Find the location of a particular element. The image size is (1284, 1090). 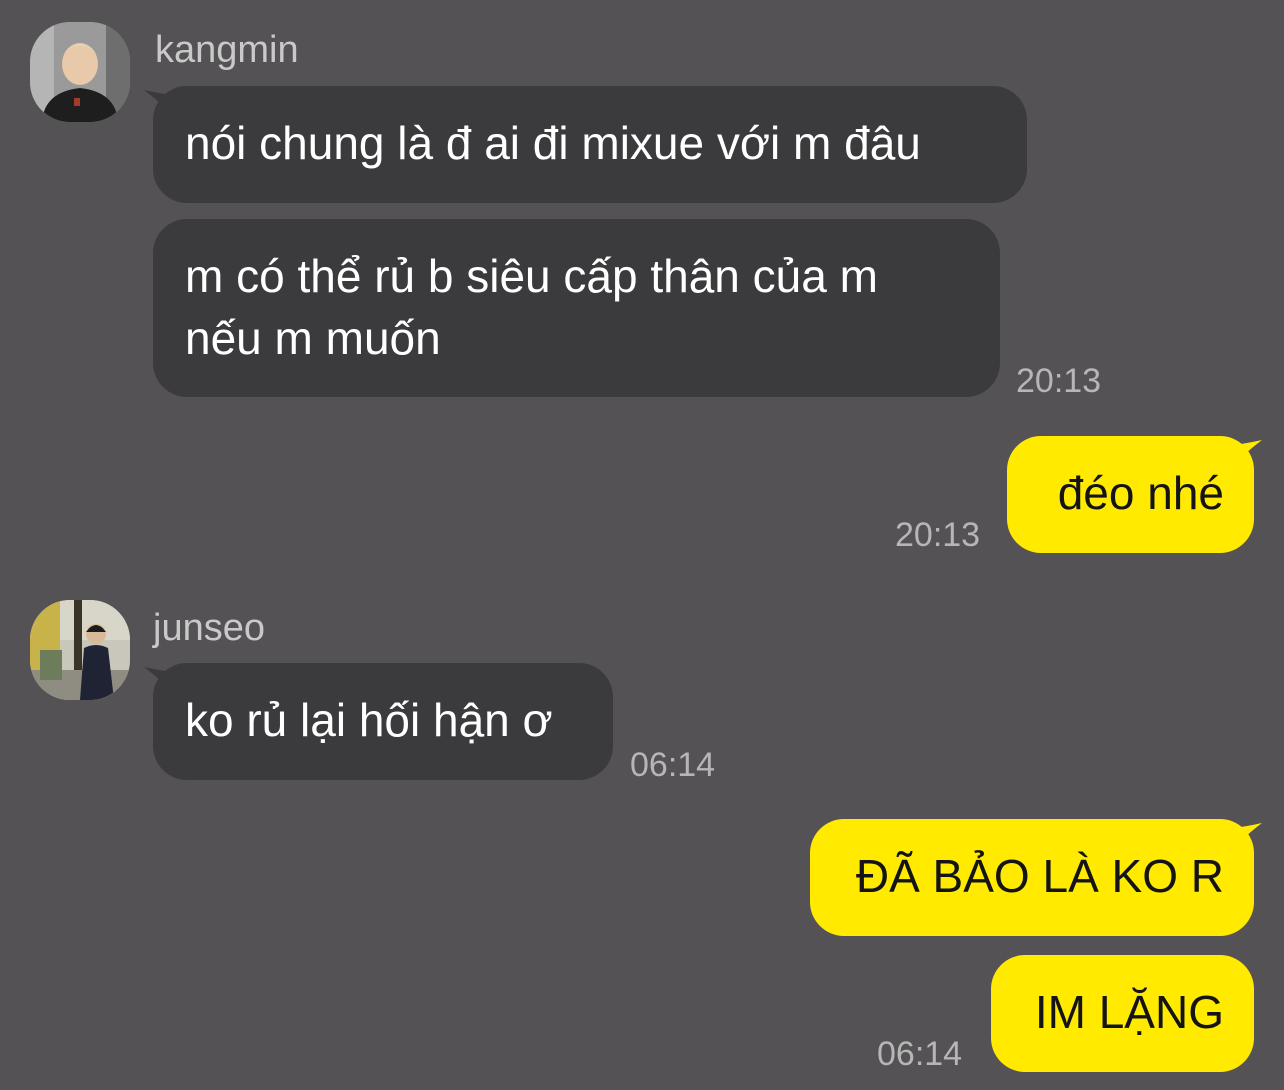

message-text: ĐÃ BẢO LÀ KO R is located at coordinates (1039, 876).